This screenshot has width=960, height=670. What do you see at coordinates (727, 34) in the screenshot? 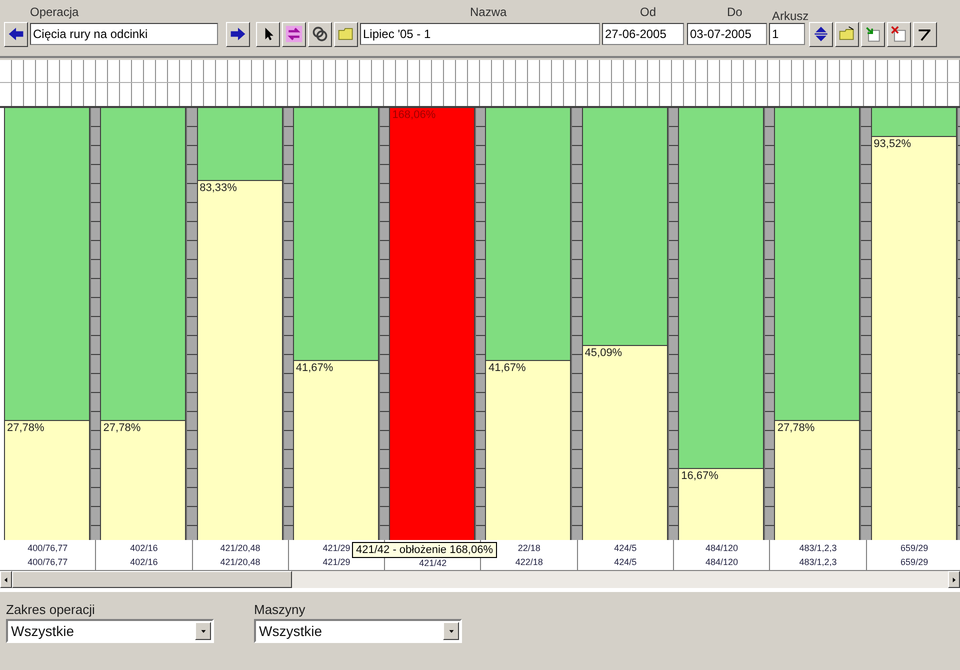
I see `date-to-field: 03-07-2005` at bounding box center [727, 34].